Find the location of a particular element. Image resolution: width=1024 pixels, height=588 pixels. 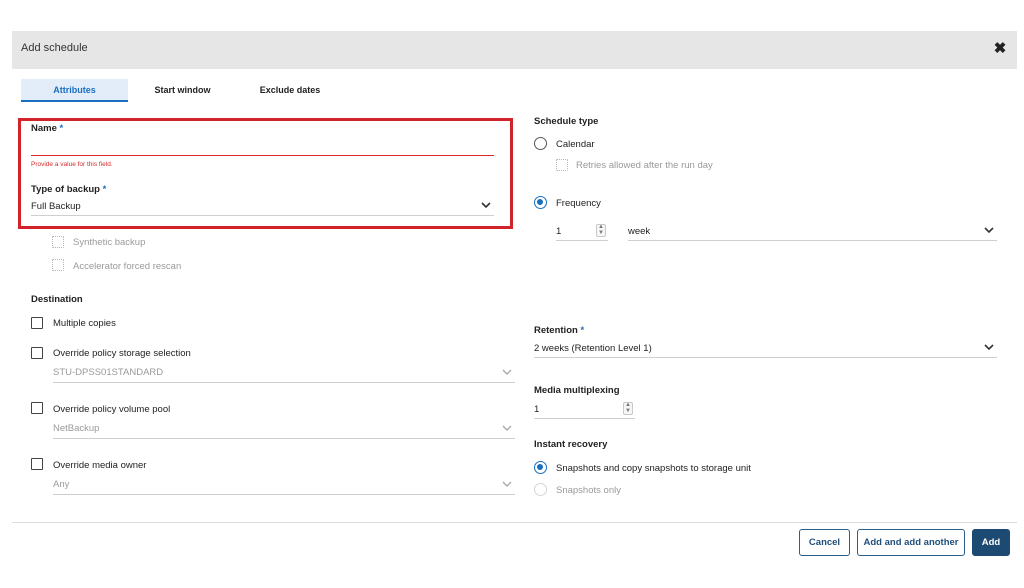

synthetic-backup-label: Synthetic backup is located at coordinates (109, 242).